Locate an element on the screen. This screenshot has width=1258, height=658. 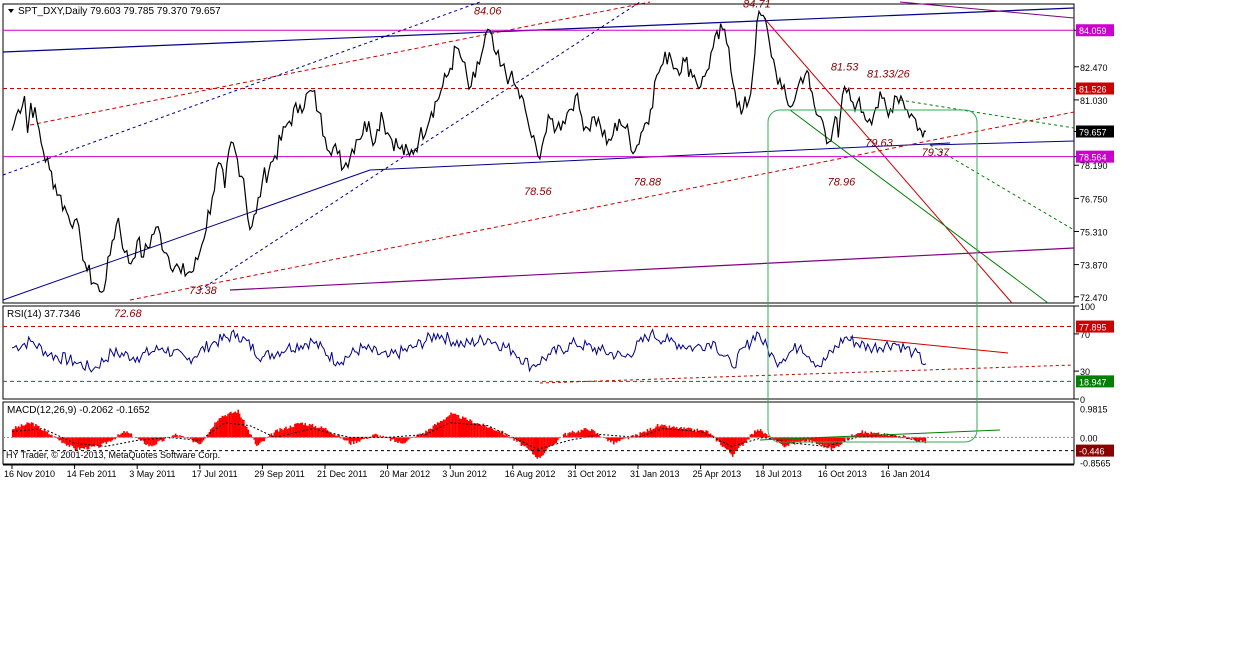
price-annotation: 78.88 is located at coordinates (648, 183).